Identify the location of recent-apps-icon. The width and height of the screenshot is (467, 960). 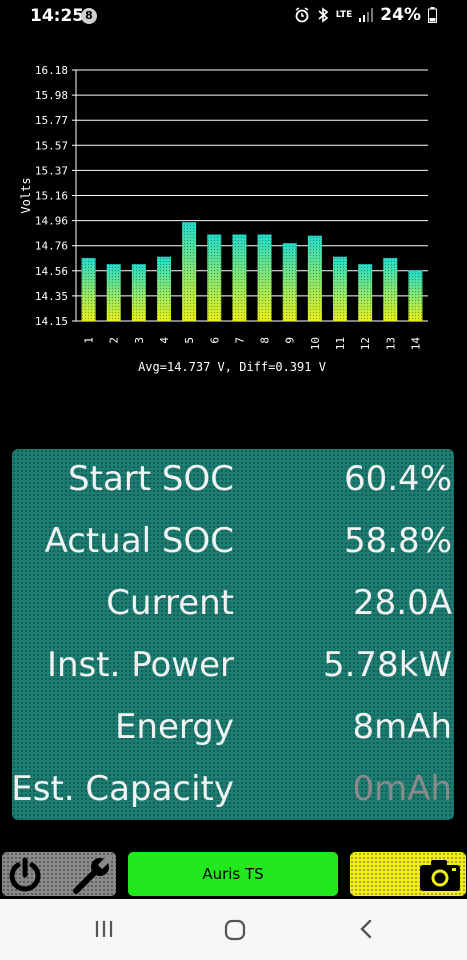
(104, 929).